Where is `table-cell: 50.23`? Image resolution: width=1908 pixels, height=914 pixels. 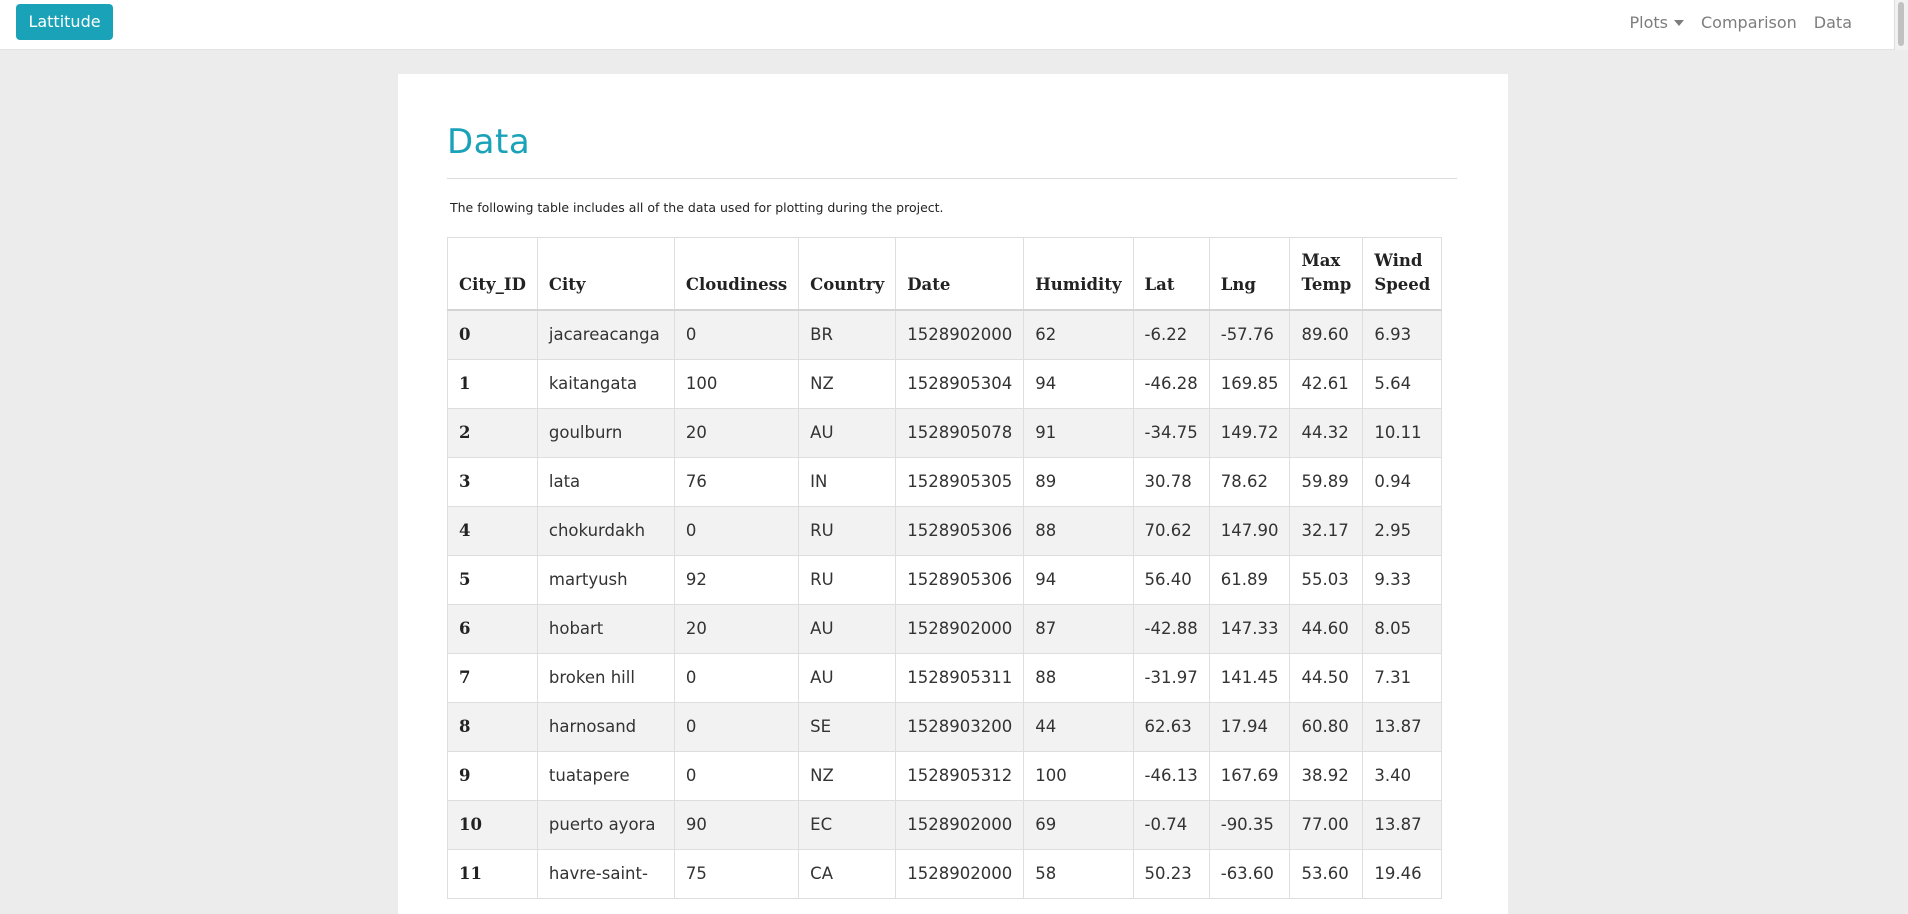 table-cell: 50.23 is located at coordinates (1171, 873).